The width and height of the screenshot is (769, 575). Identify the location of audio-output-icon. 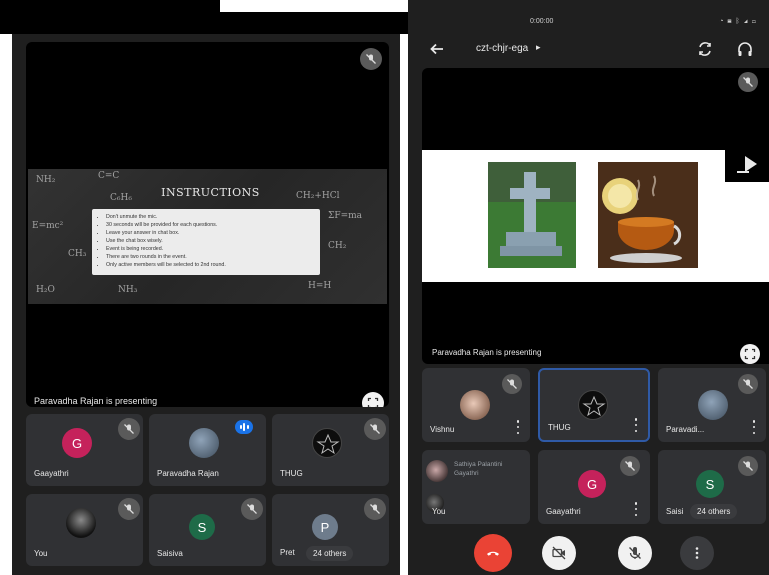
(745, 49).